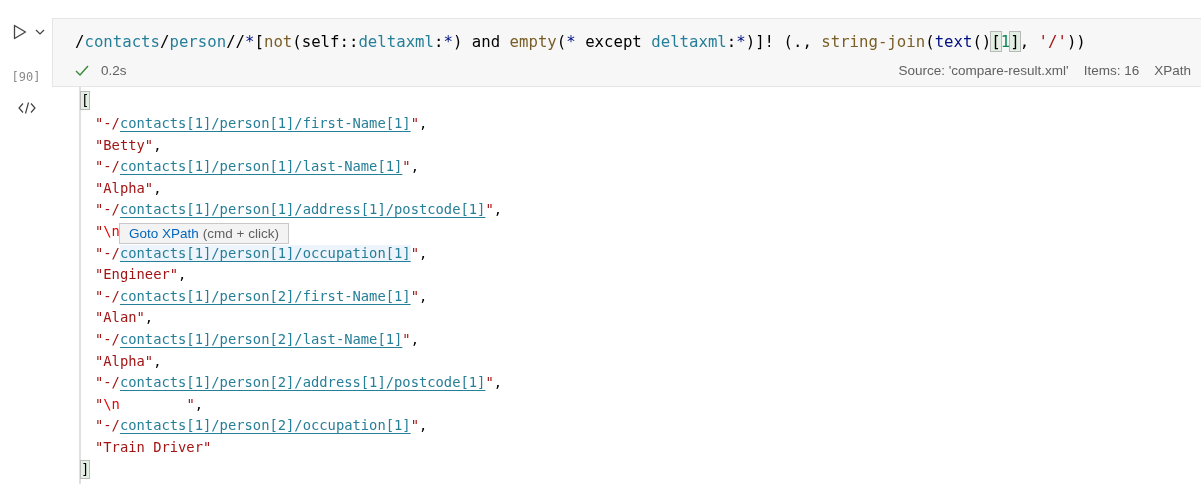 The image size is (1201, 484). Describe the element at coordinates (164, 233) in the screenshot. I see `goto-xpath-link: Goto XPath` at that location.